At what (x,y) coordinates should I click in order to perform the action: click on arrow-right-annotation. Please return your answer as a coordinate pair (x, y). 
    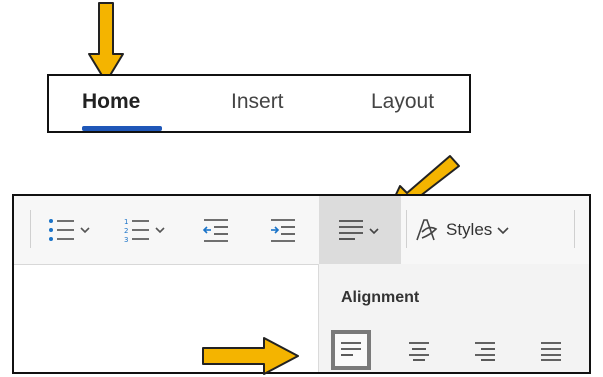
    Looking at the image, I should click on (250, 356).